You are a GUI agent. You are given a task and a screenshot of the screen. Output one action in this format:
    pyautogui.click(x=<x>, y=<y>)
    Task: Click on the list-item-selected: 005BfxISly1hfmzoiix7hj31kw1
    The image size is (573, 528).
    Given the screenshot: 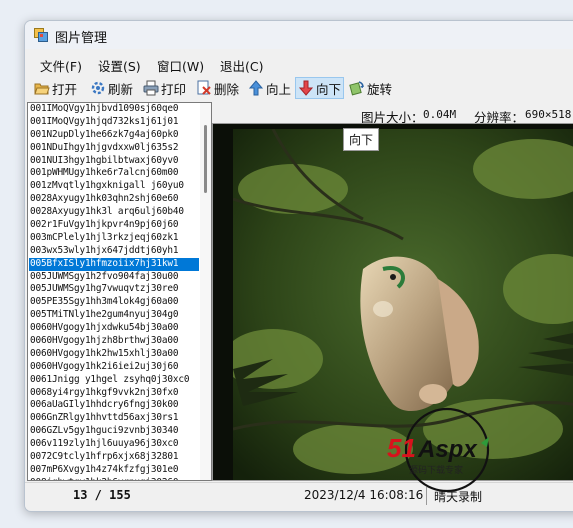 What is the action you would take?
    pyautogui.click(x=114, y=264)
    